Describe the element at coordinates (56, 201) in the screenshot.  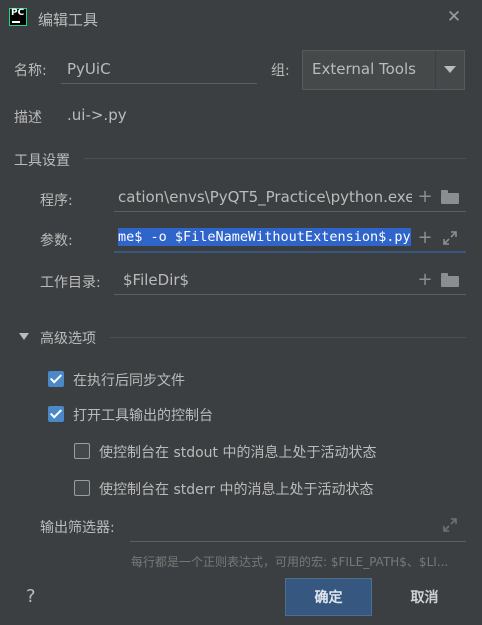
I see `program-label: 程序:` at that location.